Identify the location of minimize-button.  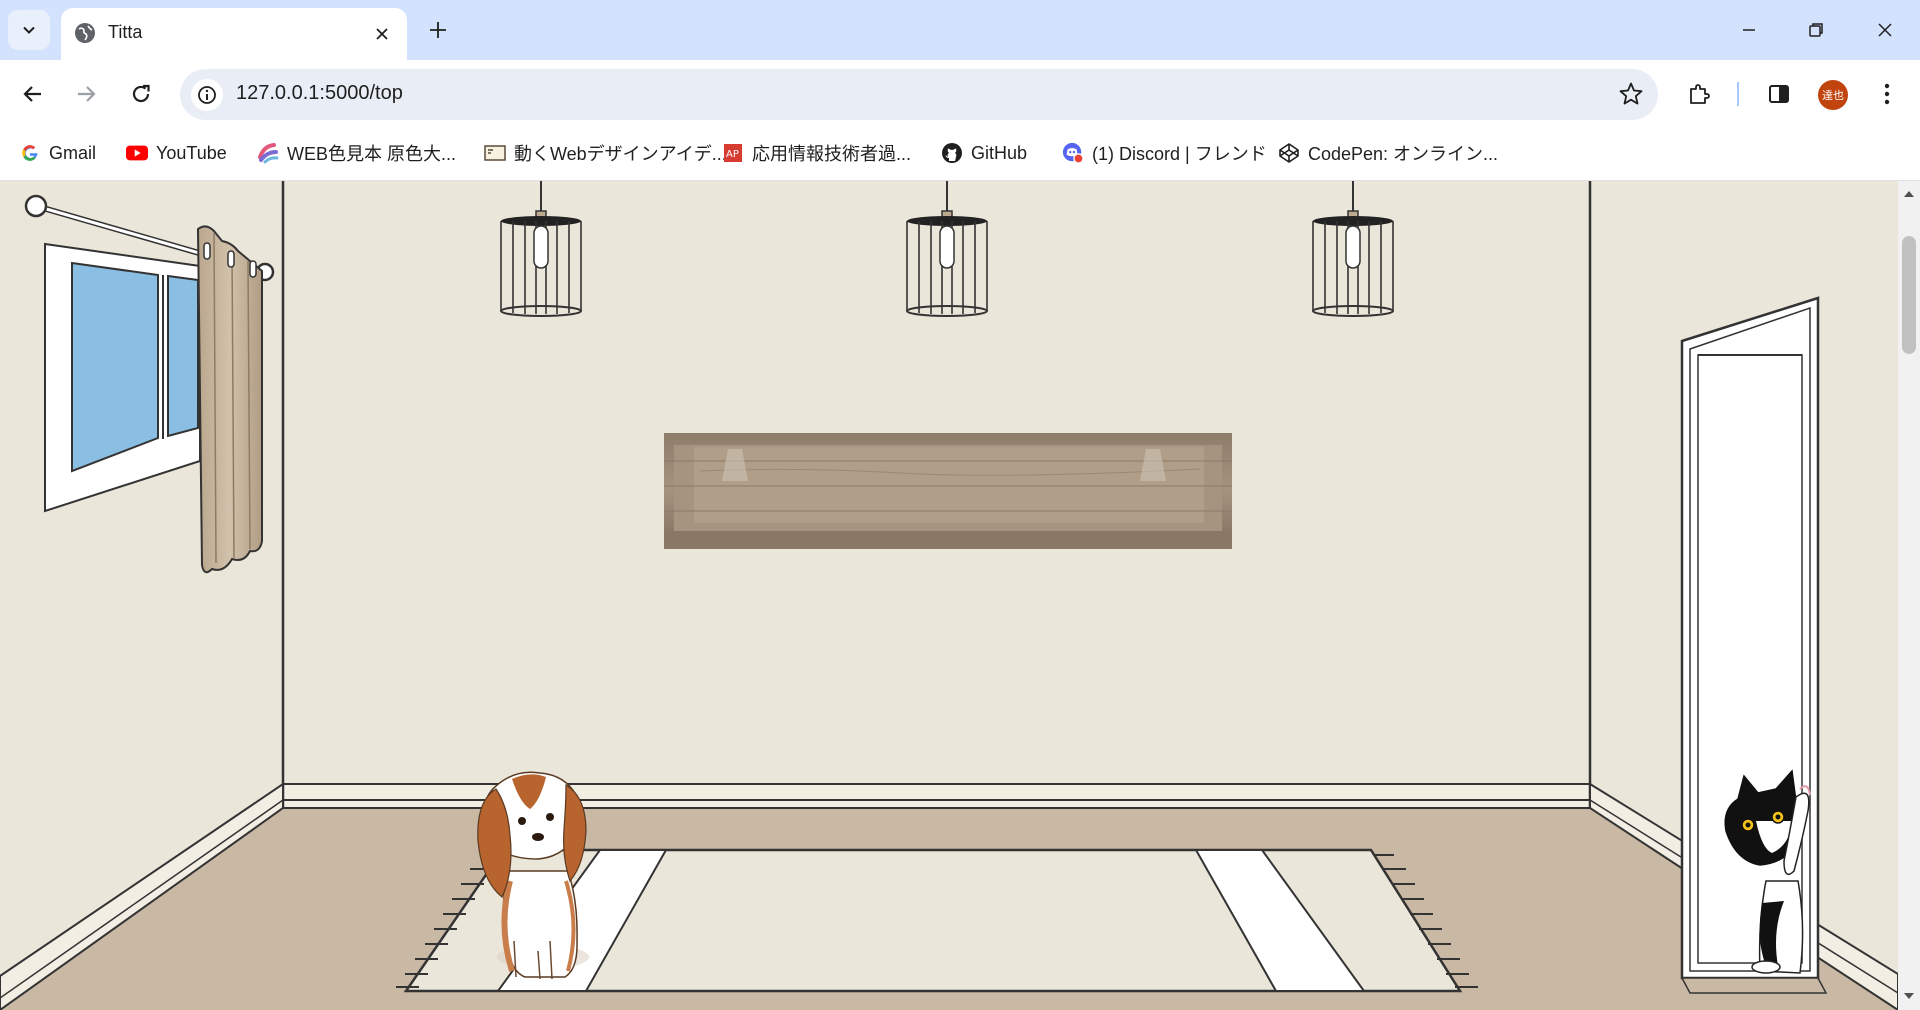
(1749, 30).